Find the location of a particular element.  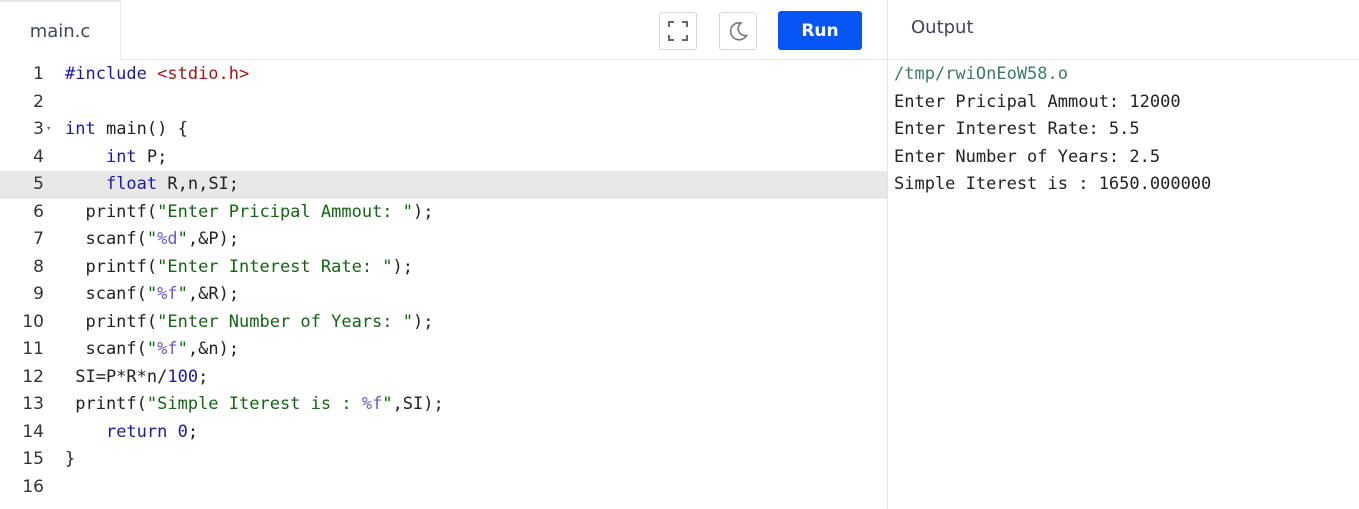

tab-main-c: main.c is located at coordinates (60, 30).